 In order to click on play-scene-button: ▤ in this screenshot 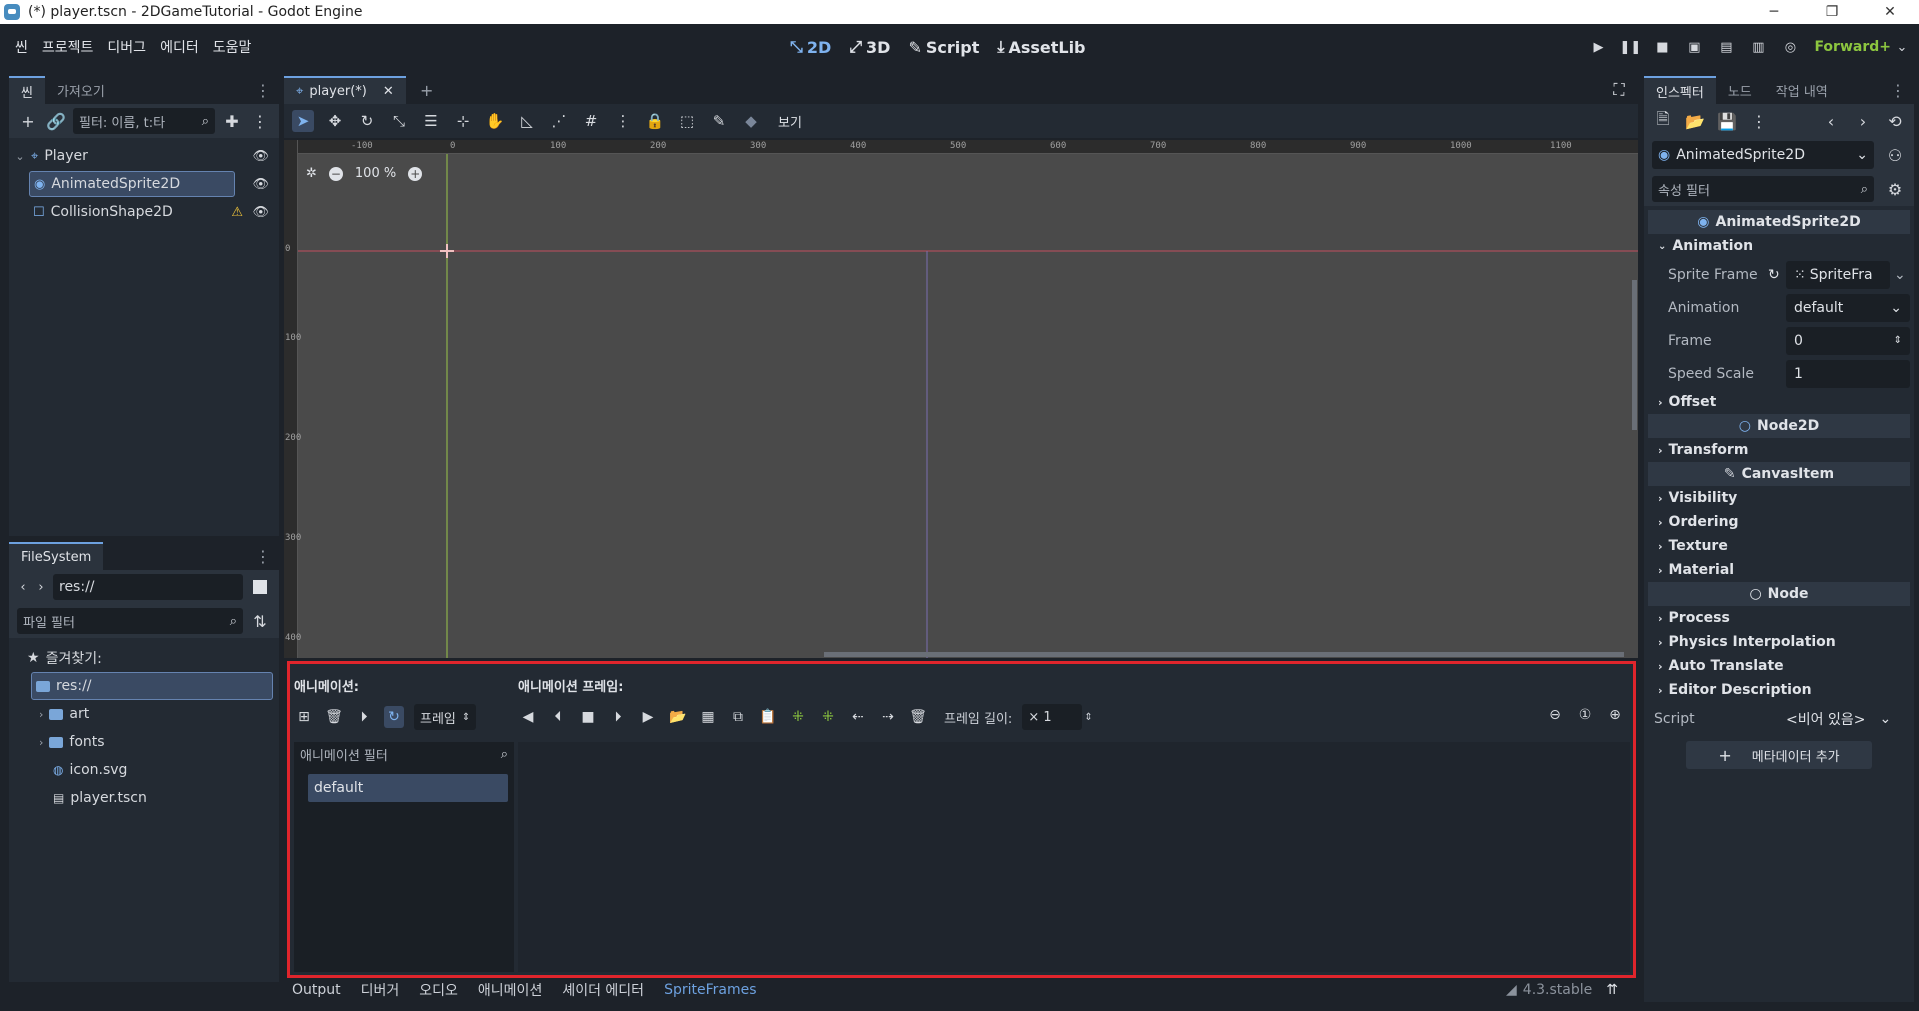, I will do `click(1726, 47)`.